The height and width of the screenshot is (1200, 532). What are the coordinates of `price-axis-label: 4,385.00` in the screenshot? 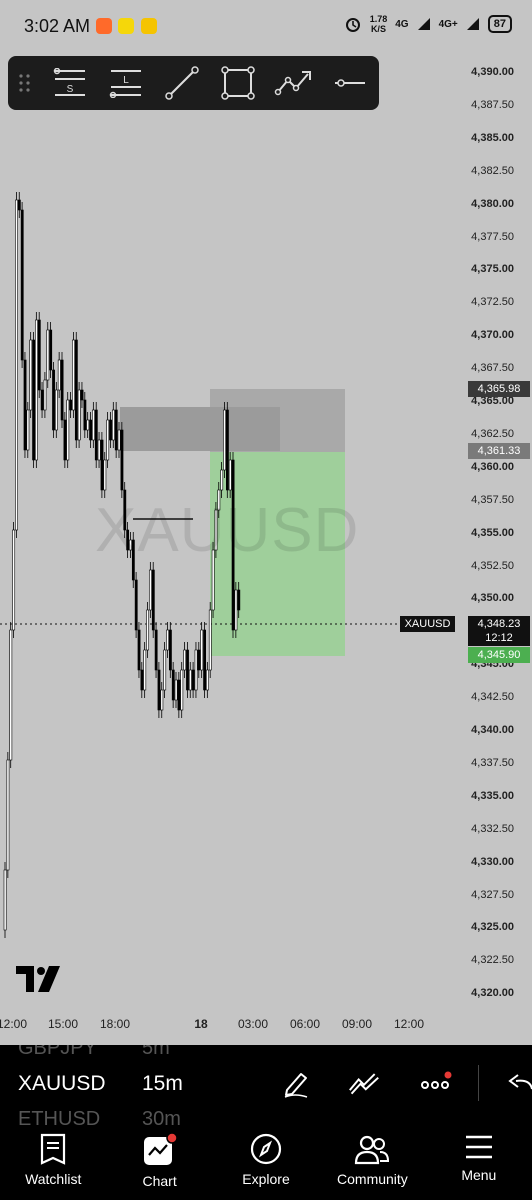 It's located at (492, 137).